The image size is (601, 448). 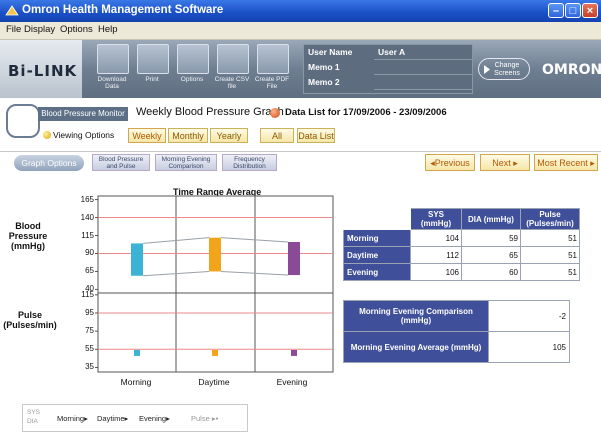 What do you see at coordinates (154, 418) in the screenshot?
I see `legend-evening: Evening▸` at bounding box center [154, 418].